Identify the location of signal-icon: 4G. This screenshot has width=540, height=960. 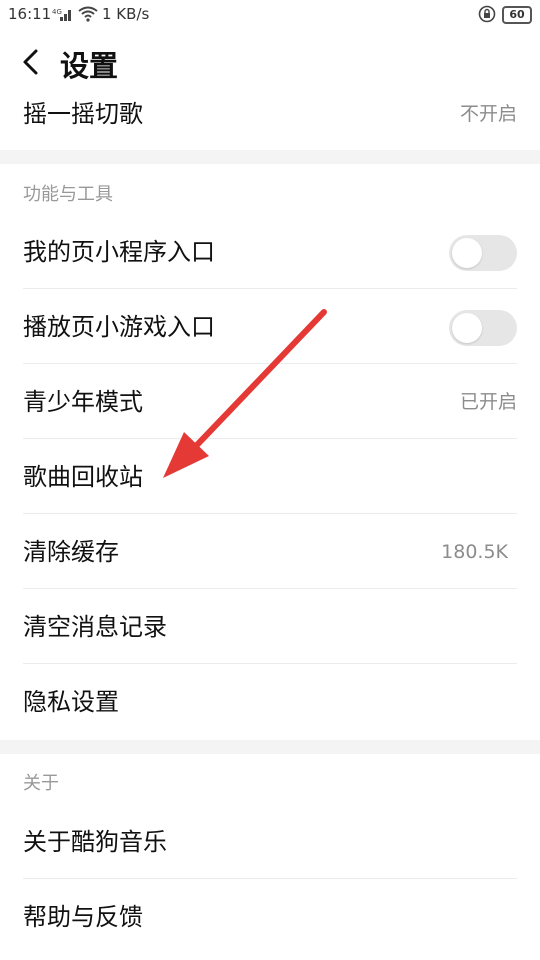
(63, 16).